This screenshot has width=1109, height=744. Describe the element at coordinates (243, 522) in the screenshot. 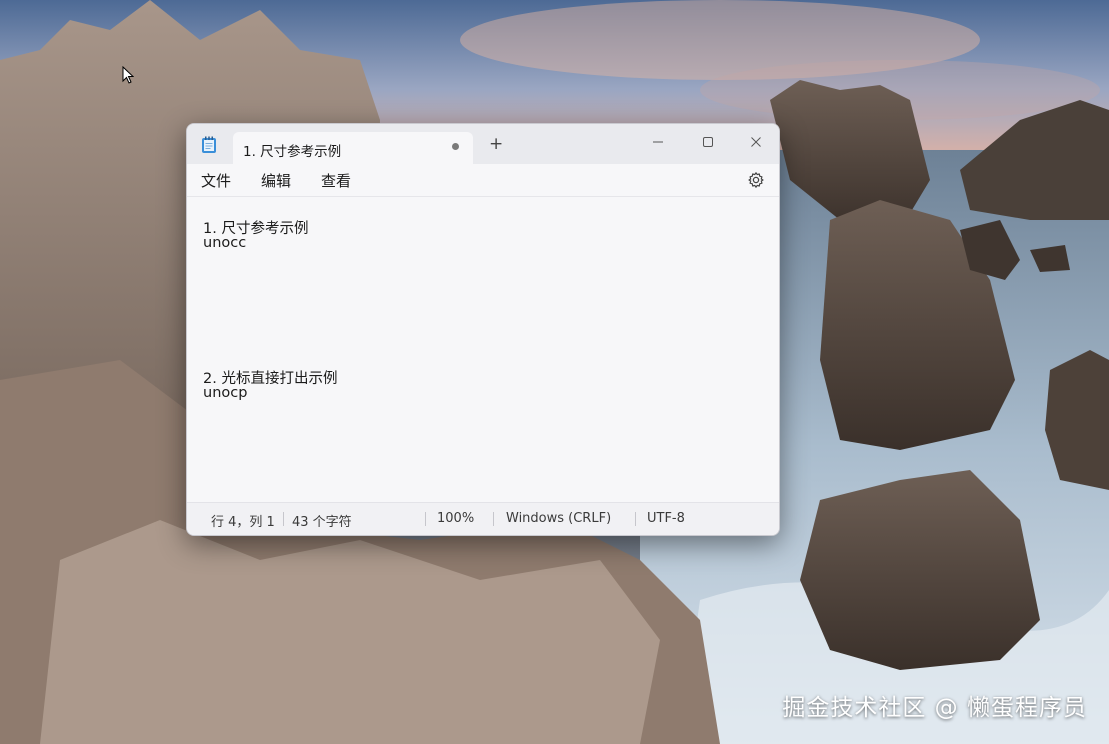

I see `status-cursor-position: 行 4，列 1` at that location.